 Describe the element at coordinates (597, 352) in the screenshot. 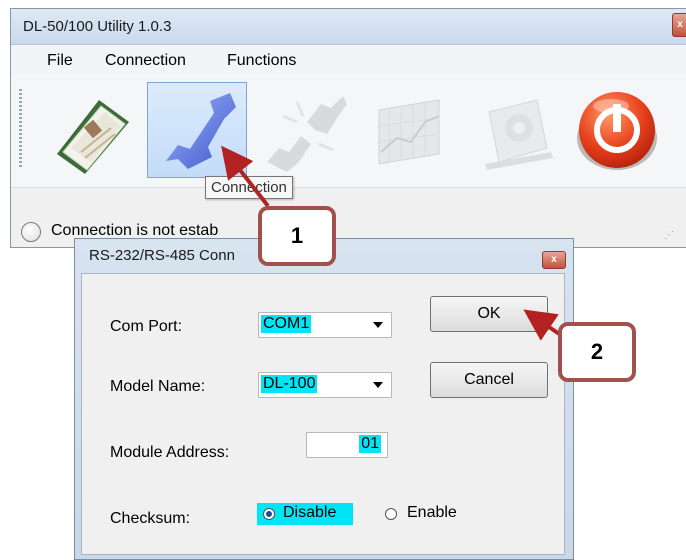

I see `callout-step-2: 2` at that location.